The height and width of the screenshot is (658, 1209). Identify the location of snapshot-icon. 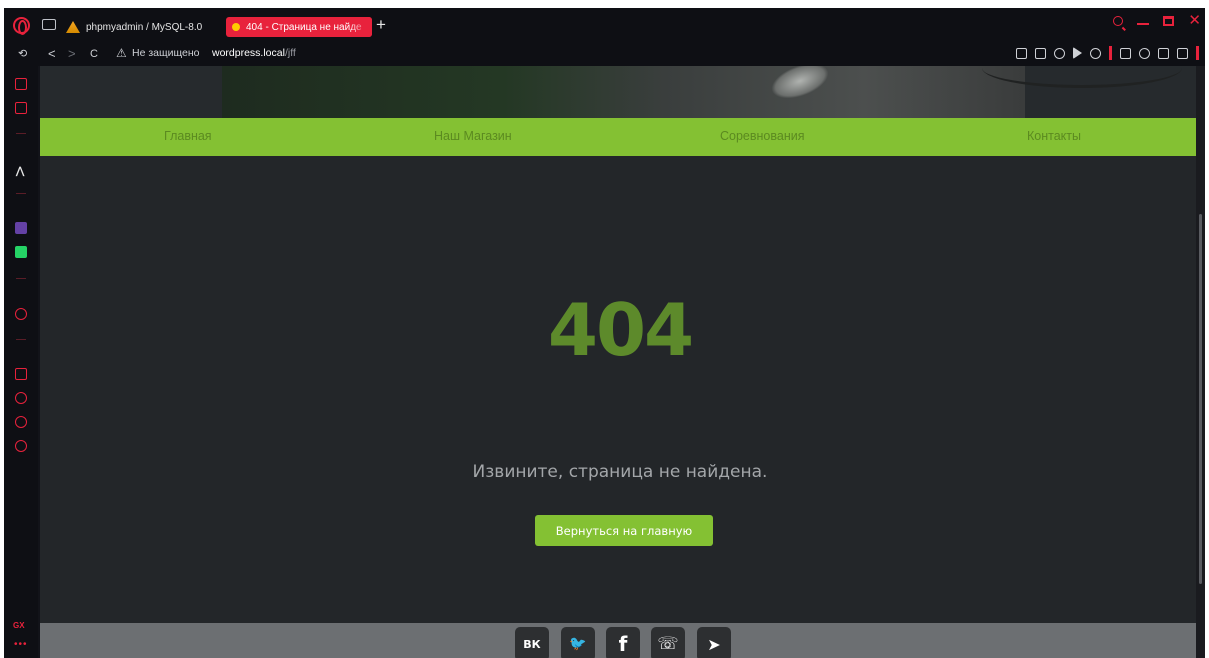
(1040, 53).